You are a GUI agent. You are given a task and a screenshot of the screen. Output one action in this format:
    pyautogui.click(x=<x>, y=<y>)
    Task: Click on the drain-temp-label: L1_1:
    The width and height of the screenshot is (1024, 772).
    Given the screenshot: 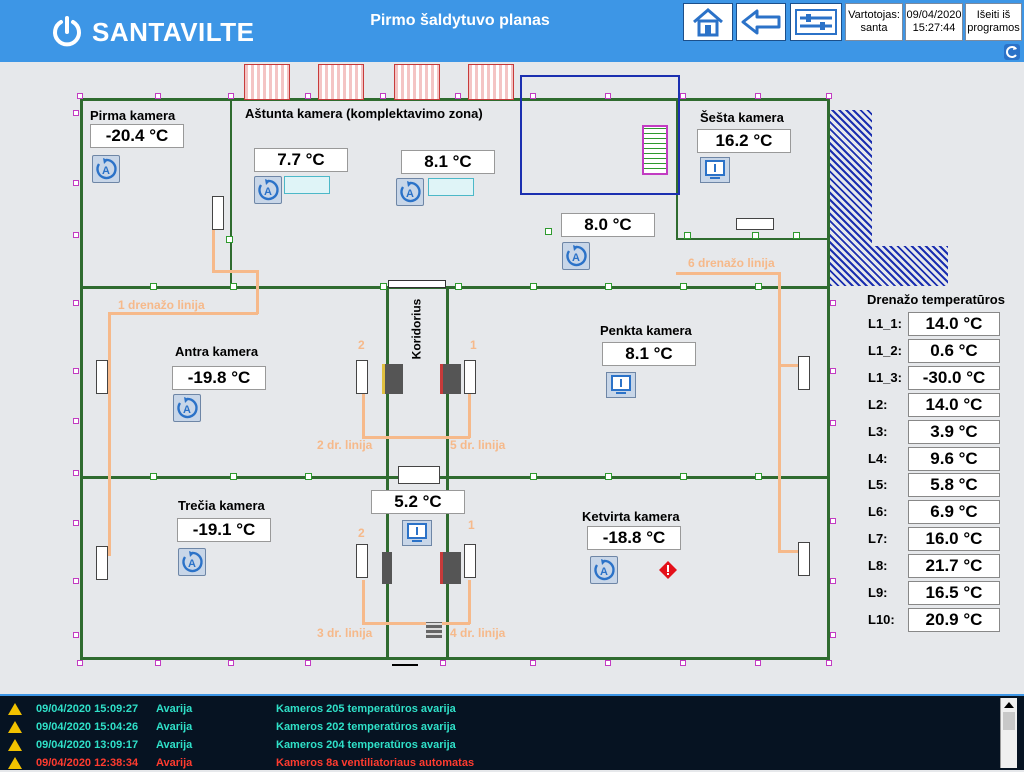 What is the action you would take?
    pyautogui.click(x=885, y=323)
    